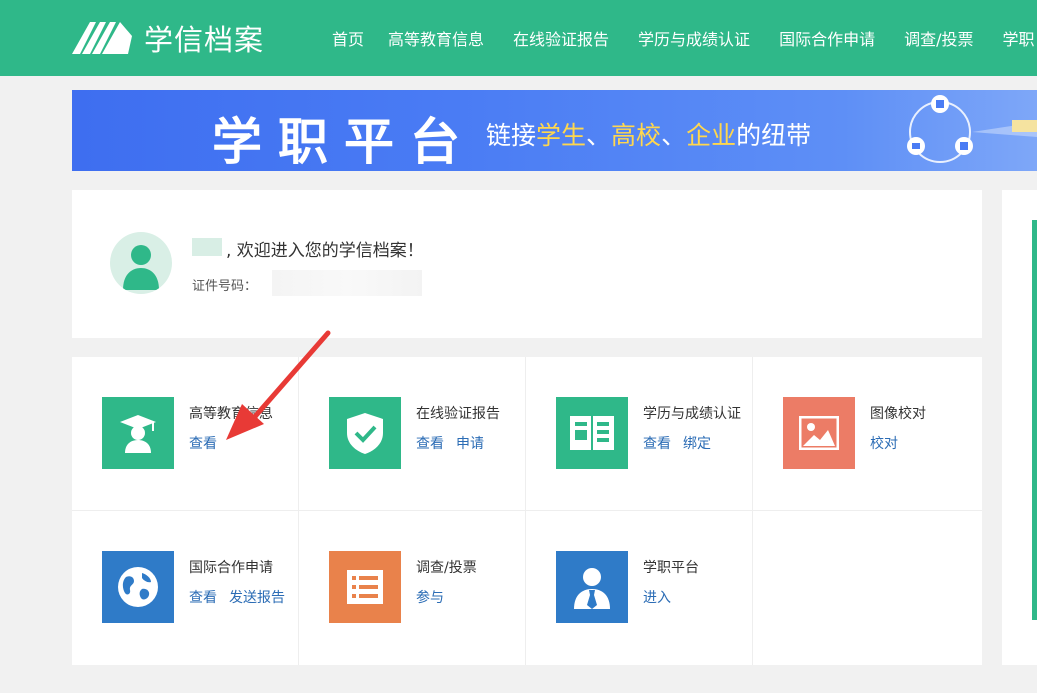  What do you see at coordinates (141, 267) in the screenshot?
I see `user-icon` at bounding box center [141, 267].